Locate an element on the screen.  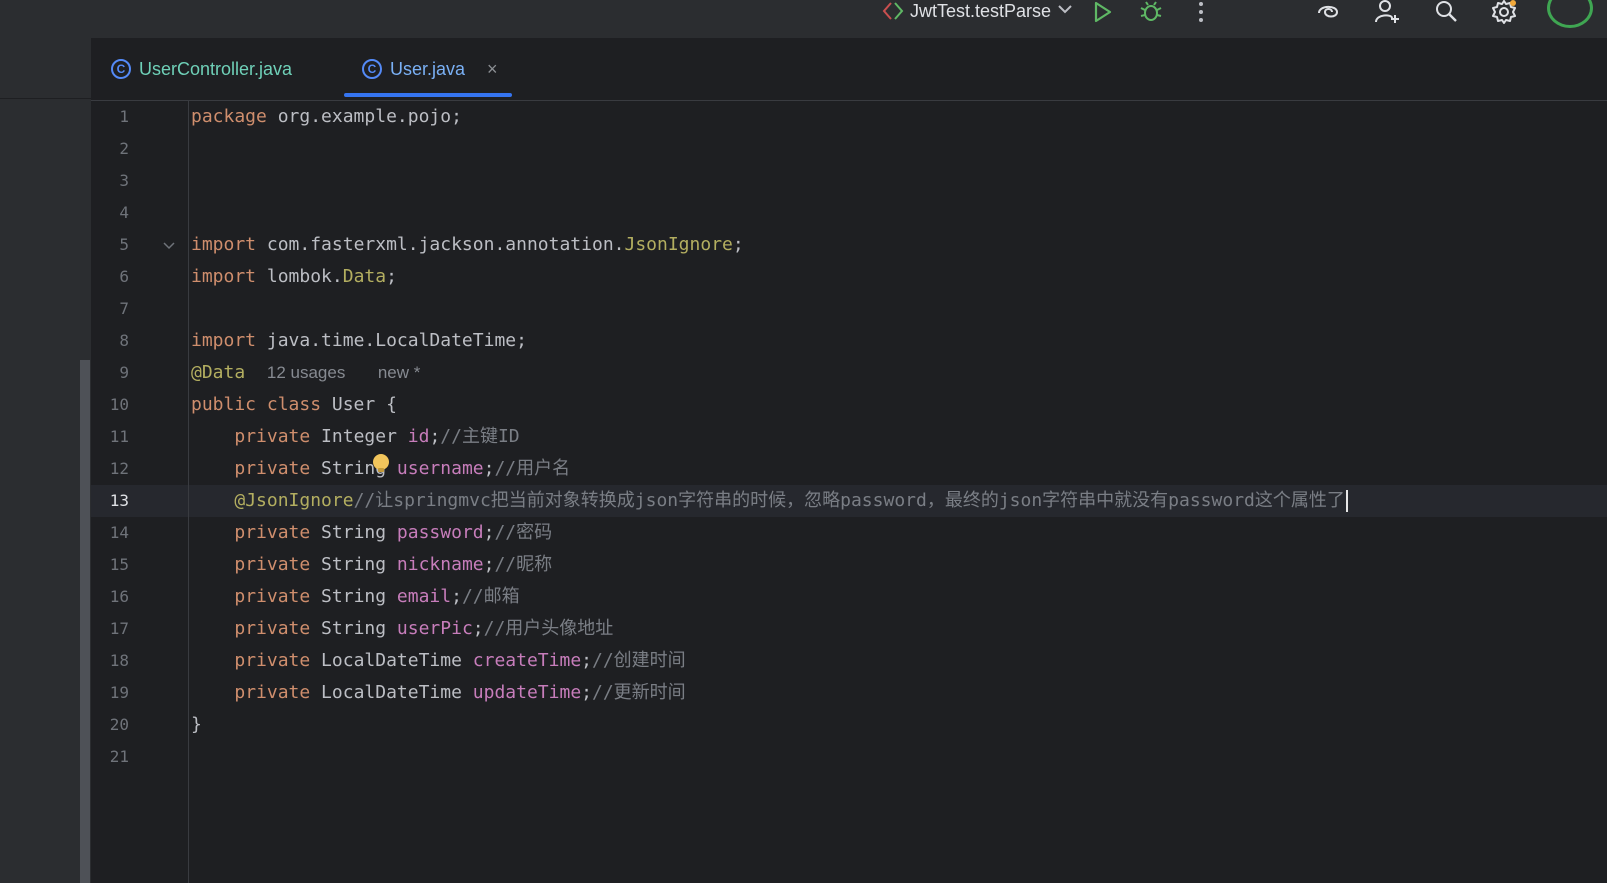
code-line: 15 private String nickname;//昵称 is located at coordinates (849, 565).